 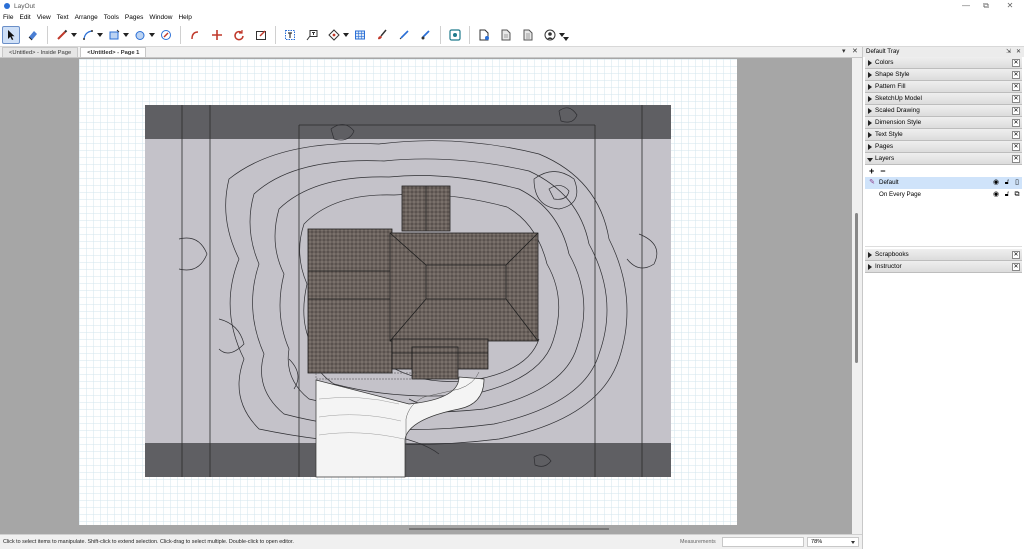 What do you see at coordinates (239, 35) in the screenshot?
I see `rotate-tool-button` at bounding box center [239, 35].